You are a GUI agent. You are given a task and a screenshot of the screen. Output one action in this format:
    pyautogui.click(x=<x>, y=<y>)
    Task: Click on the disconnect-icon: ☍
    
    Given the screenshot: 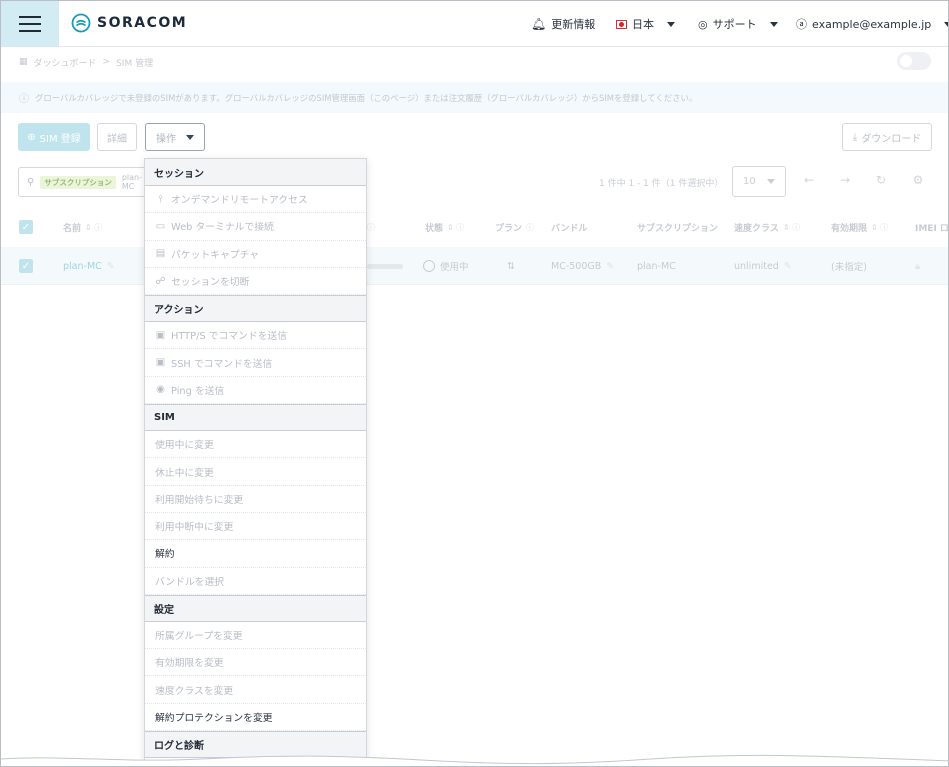 What is the action you would take?
    pyautogui.click(x=160, y=281)
    